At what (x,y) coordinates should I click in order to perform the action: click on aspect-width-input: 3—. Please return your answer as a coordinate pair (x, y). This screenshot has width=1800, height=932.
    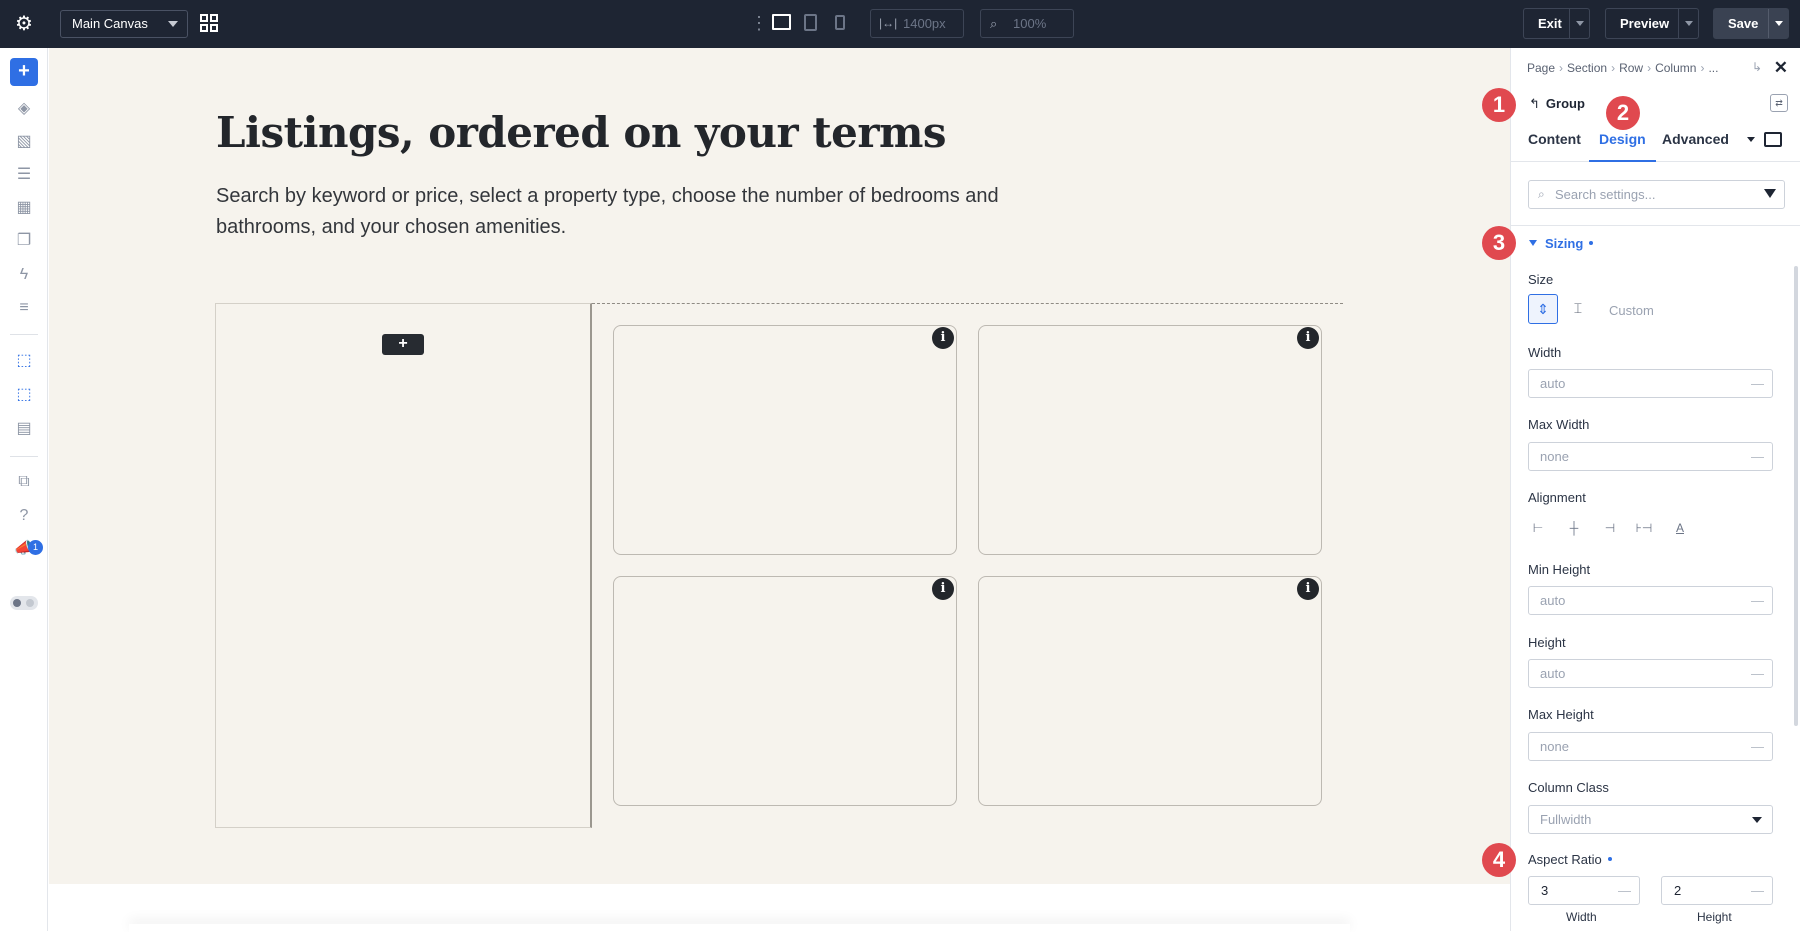
    Looking at the image, I should click on (1584, 890).